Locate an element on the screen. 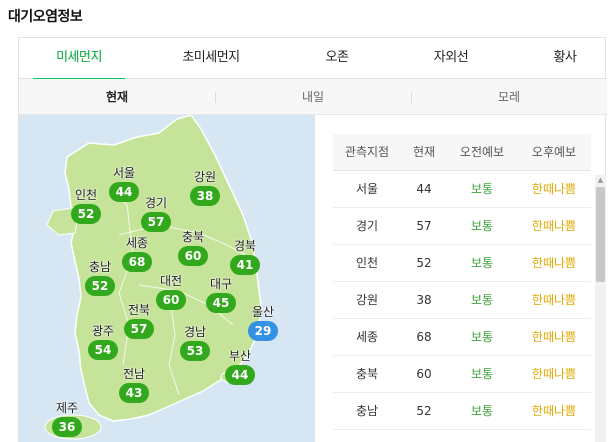 The height and width of the screenshot is (442, 609). scroll-up-arrow-icon: ▲ is located at coordinates (600, 180).